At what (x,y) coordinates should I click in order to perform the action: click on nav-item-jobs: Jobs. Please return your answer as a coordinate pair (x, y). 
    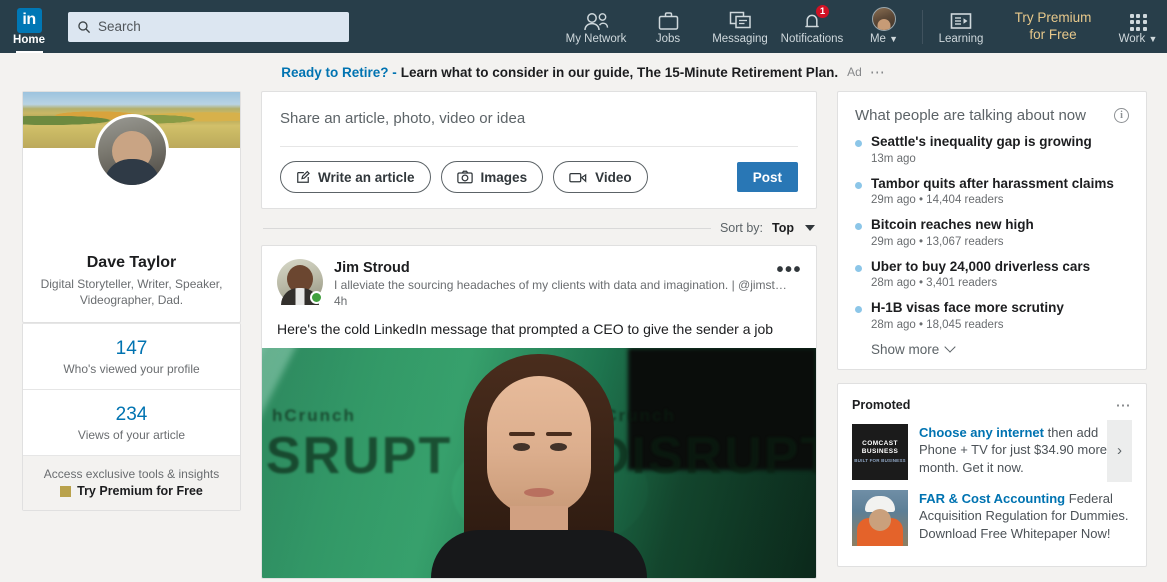
    Looking at the image, I should click on (668, 26).